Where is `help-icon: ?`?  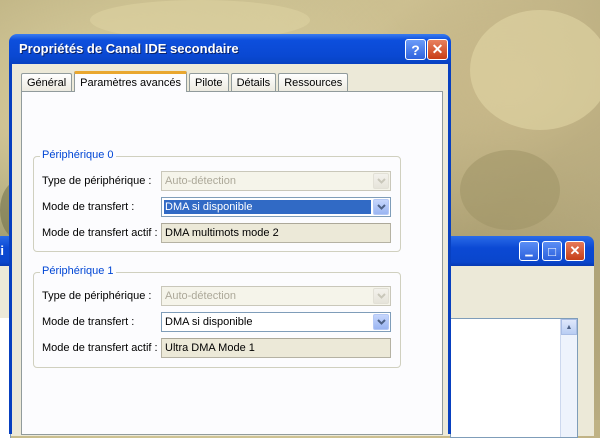 help-icon: ? is located at coordinates (415, 49).